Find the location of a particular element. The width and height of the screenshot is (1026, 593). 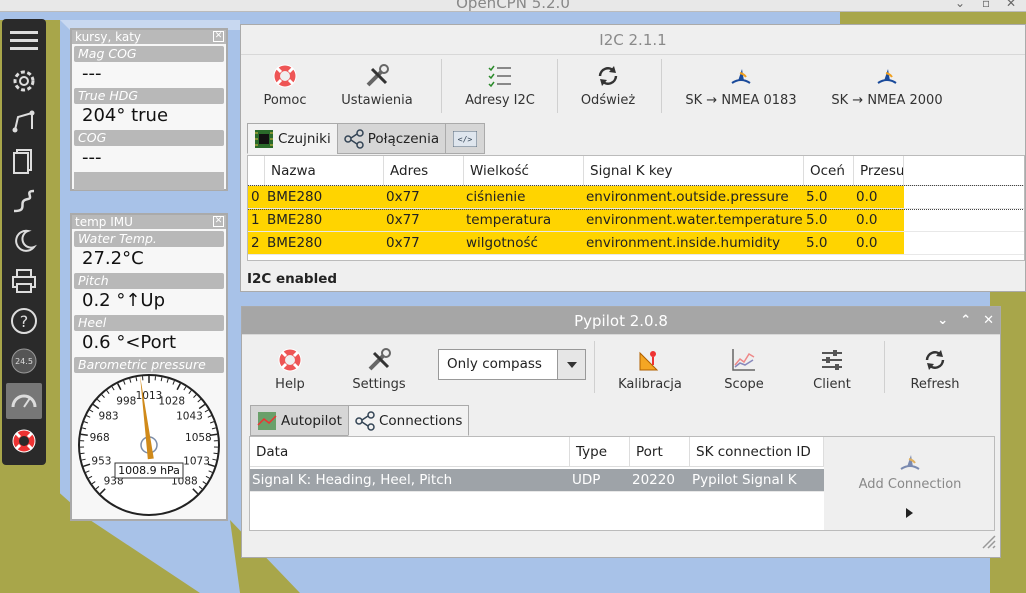

tab-connections-label: Connections is located at coordinates (420, 420).